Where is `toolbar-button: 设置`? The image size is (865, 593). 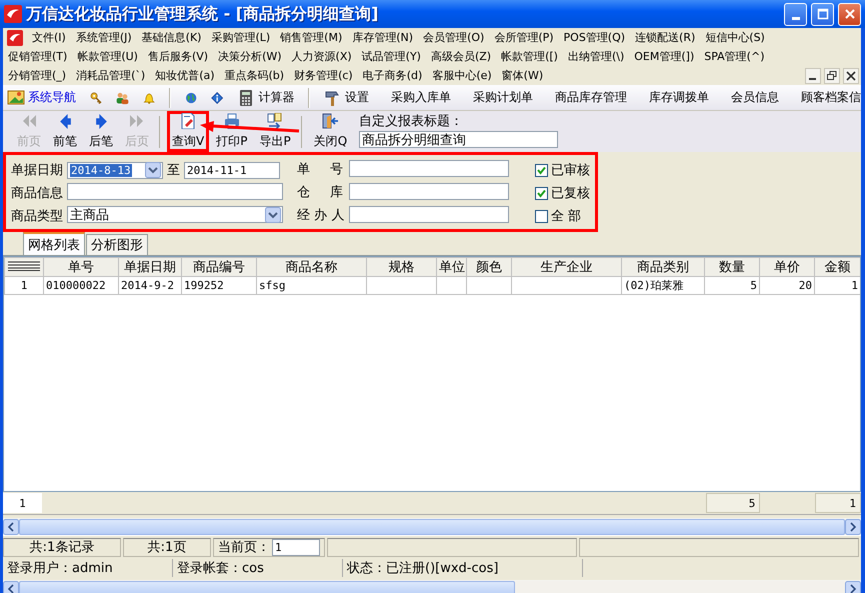
toolbar-button: 设置 is located at coordinates (357, 97).